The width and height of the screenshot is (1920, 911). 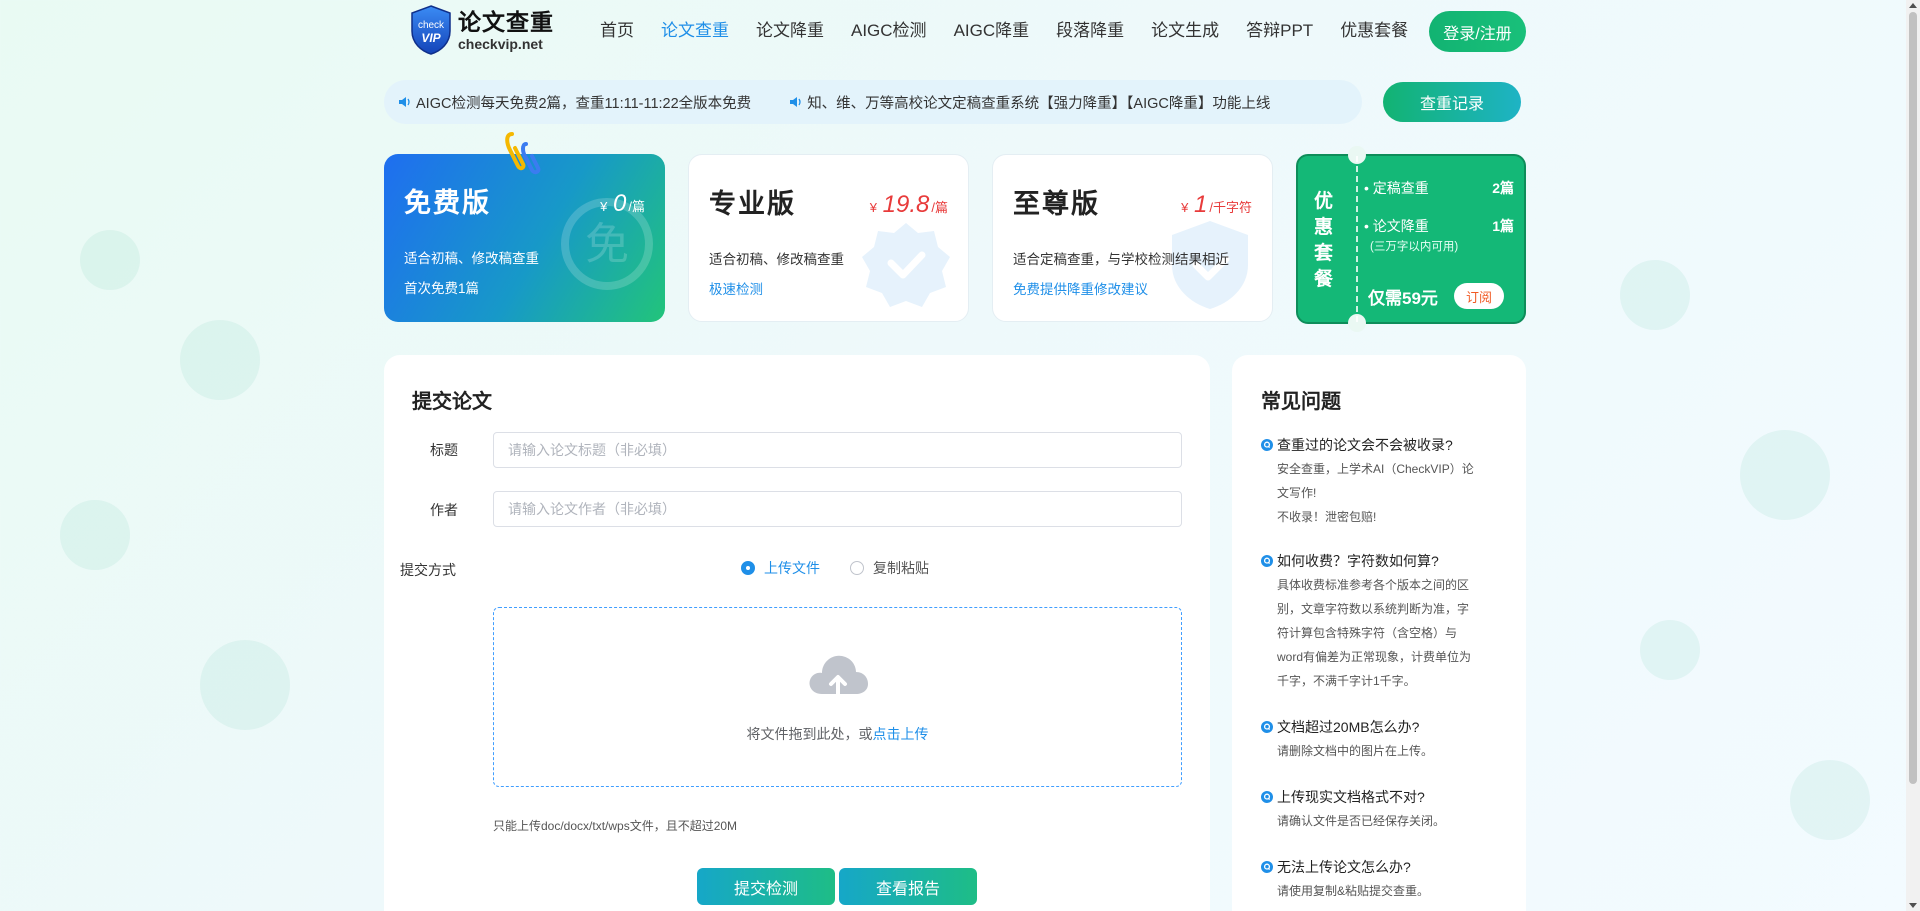 What do you see at coordinates (908, 204) in the screenshot?
I see `plan-price: ¥ 19.8/篇` at bounding box center [908, 204].